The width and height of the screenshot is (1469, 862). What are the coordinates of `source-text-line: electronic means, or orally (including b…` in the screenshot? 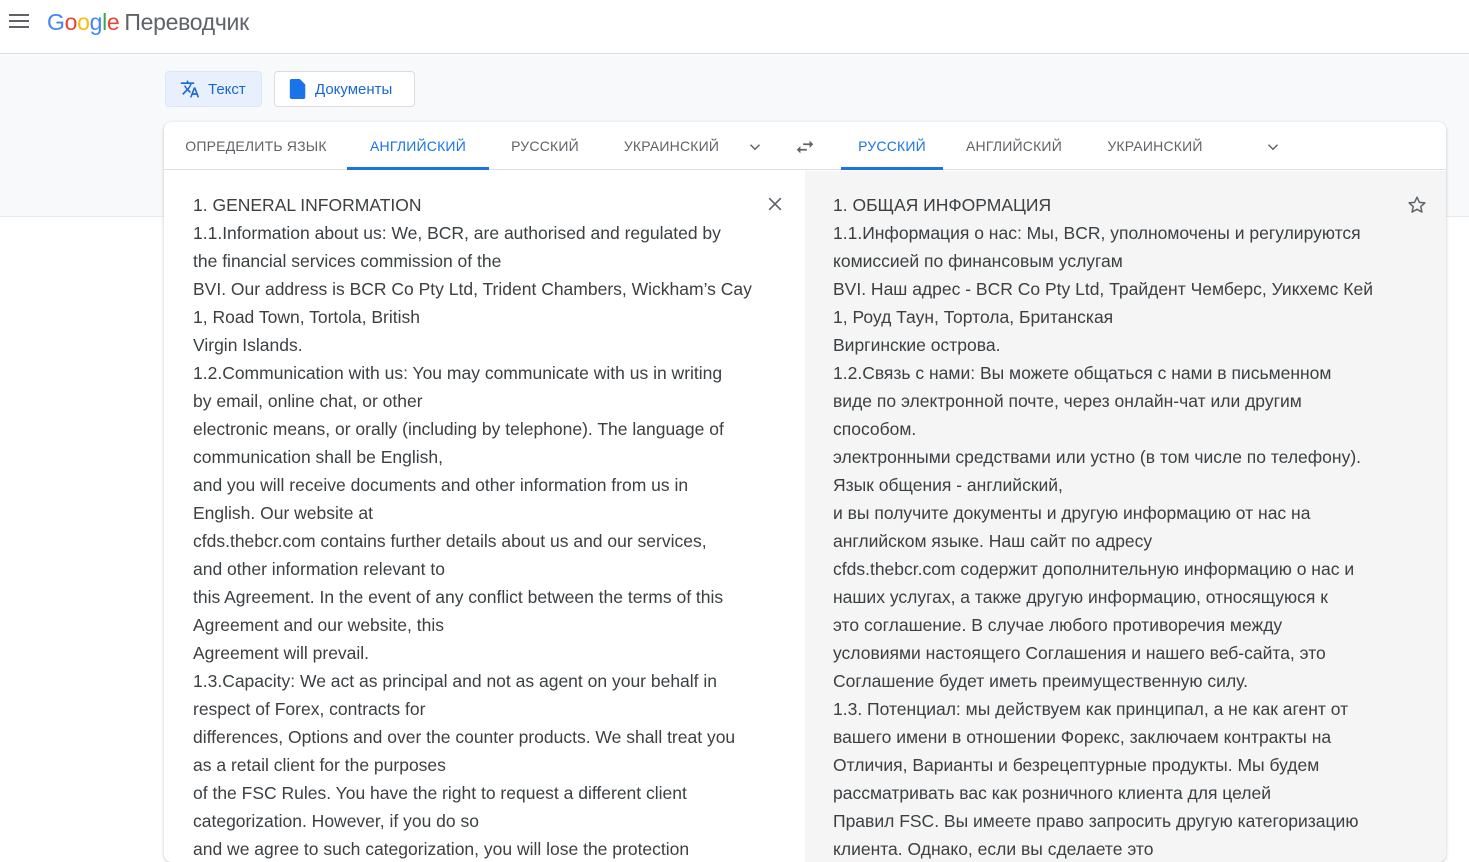 It's located at (458, 429).